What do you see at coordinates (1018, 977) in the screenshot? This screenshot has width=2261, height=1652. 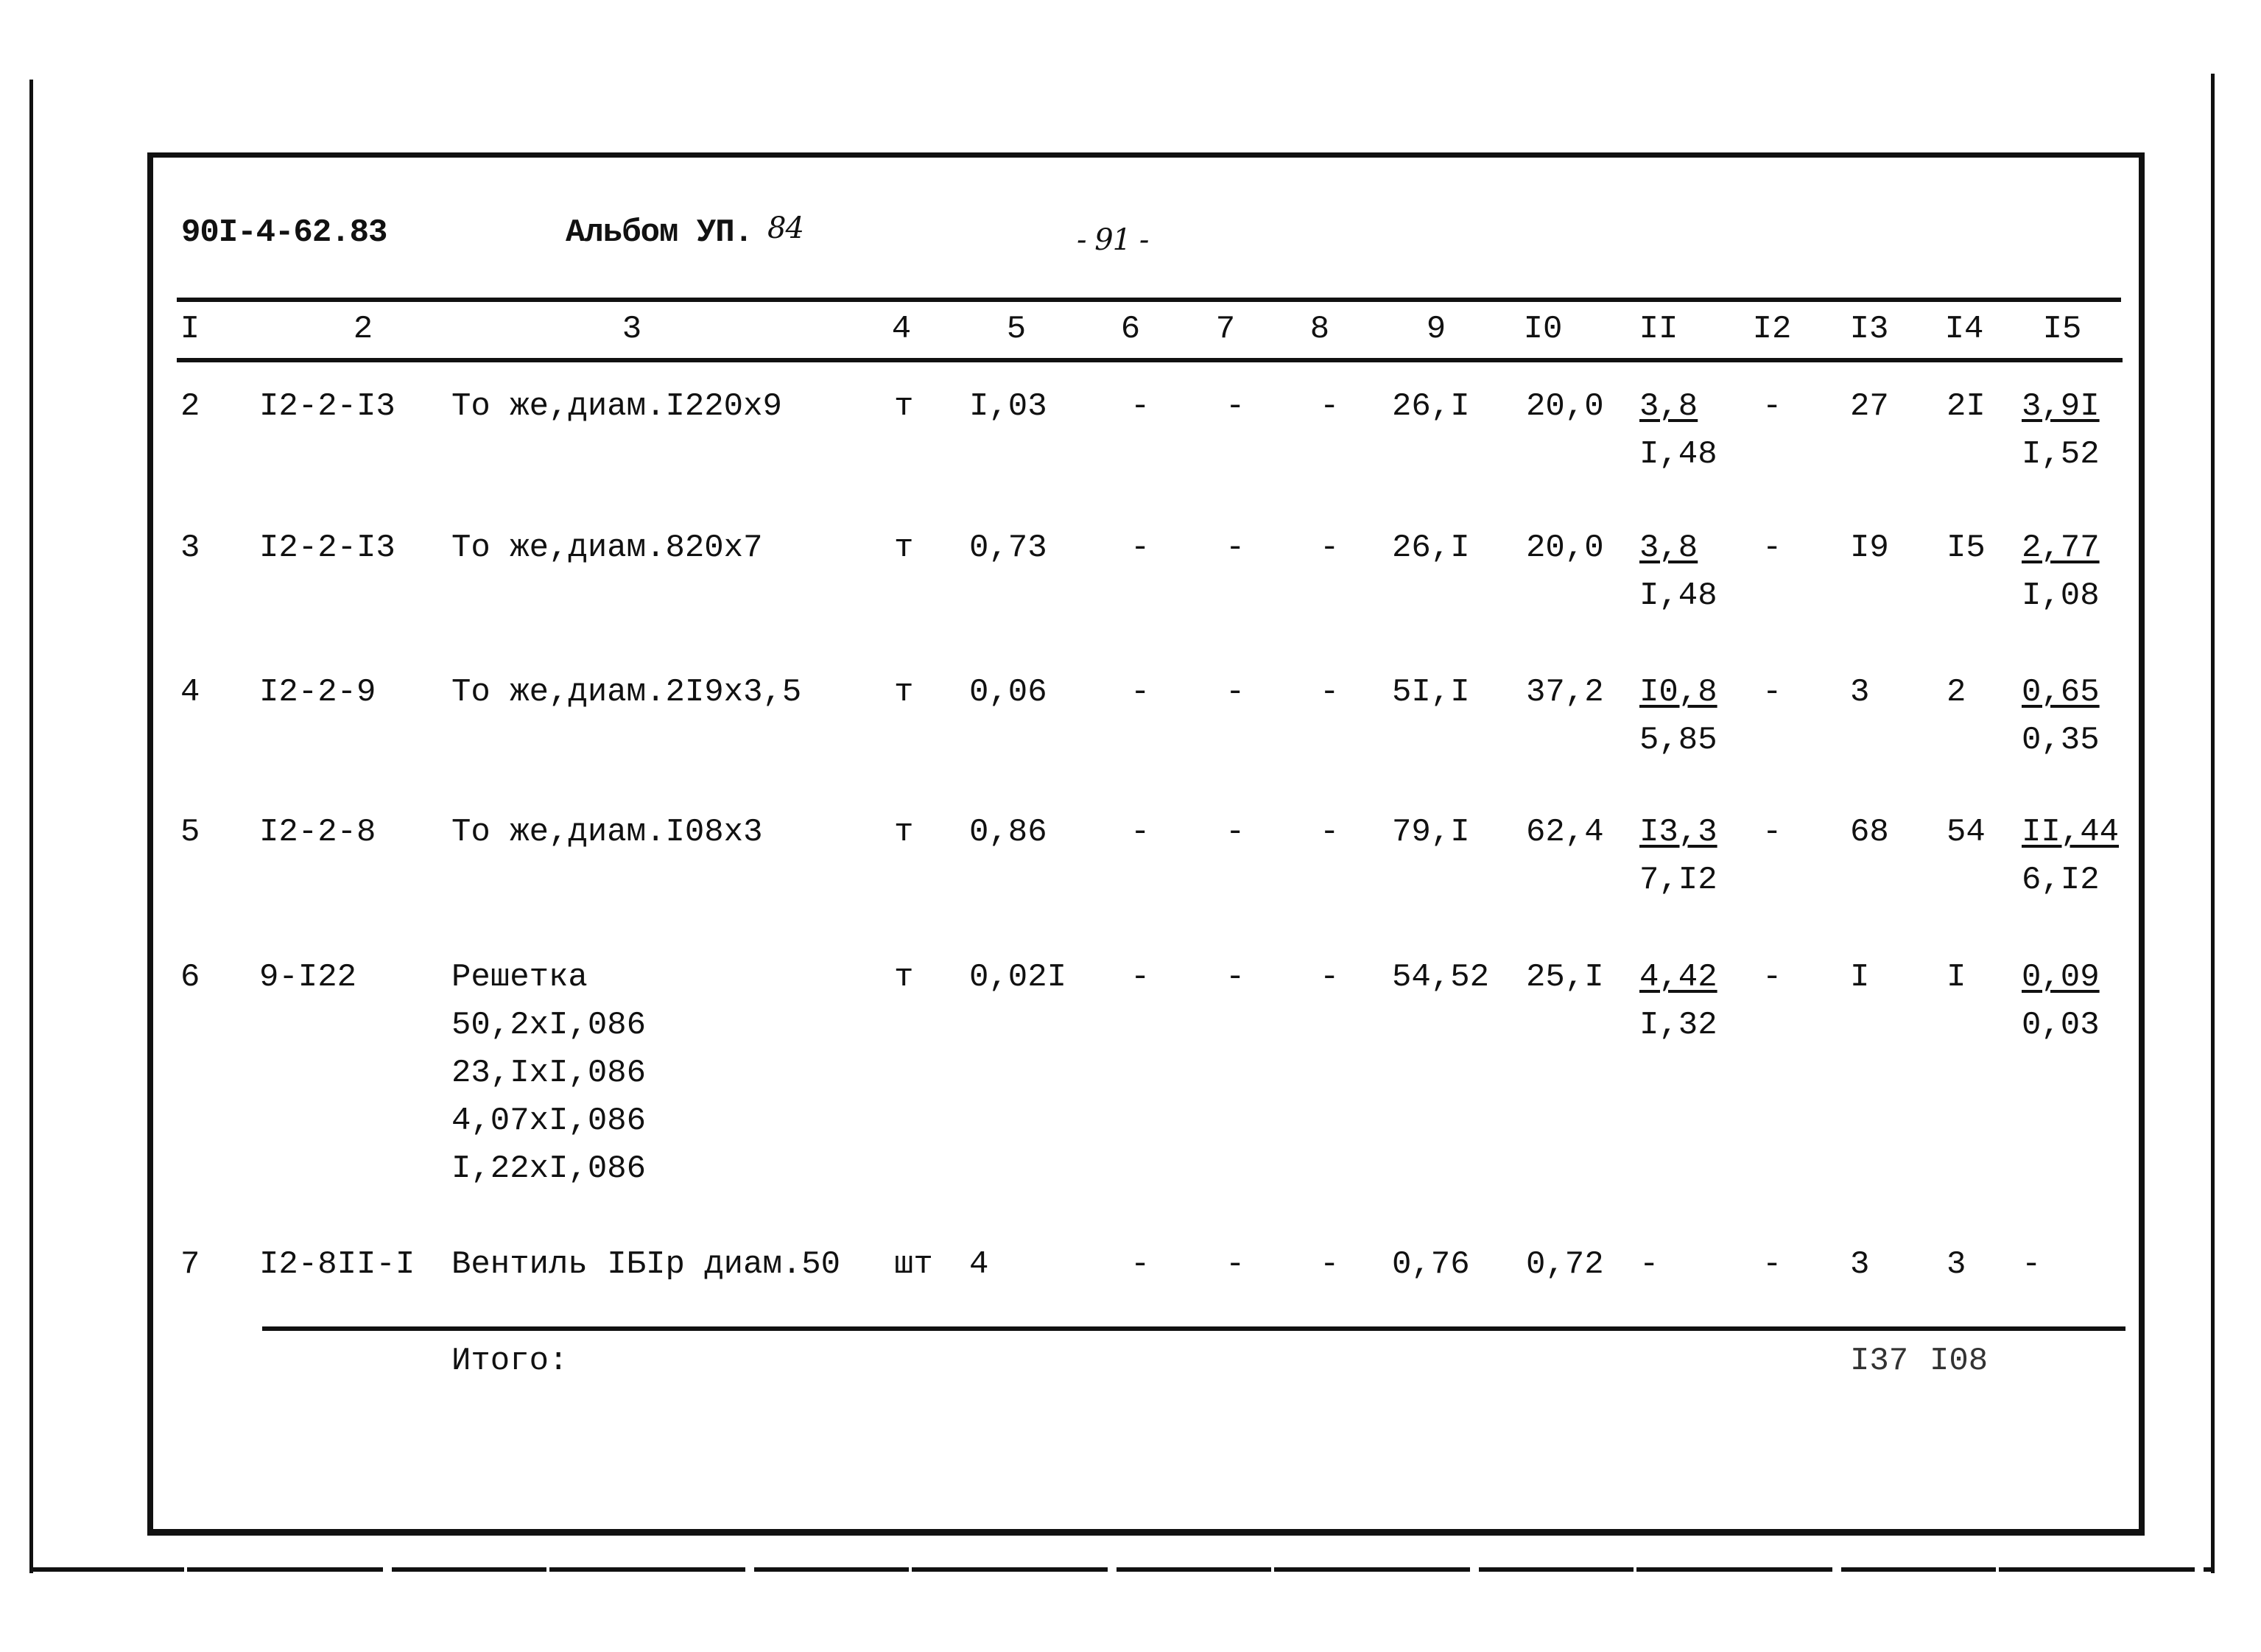 I see `cell-c5: 0,02I` at bounding box center [1018, 977].